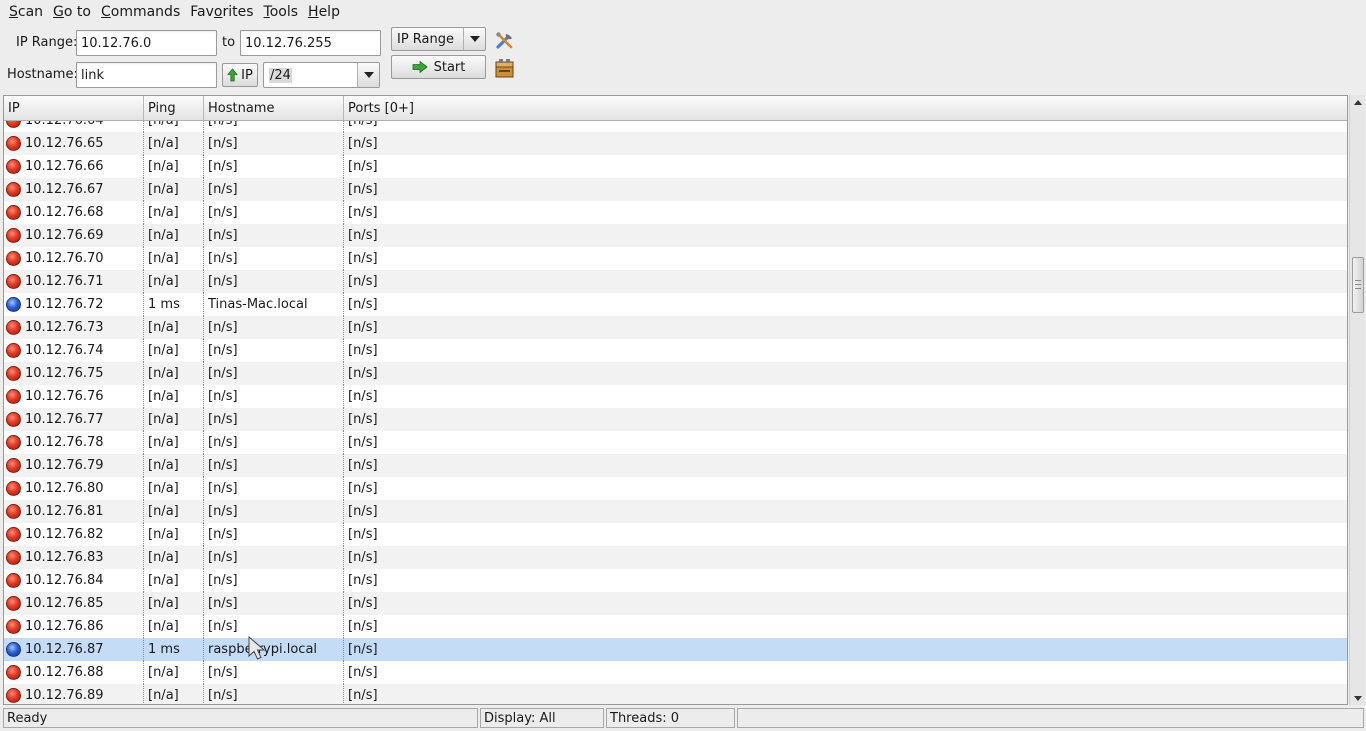 This screenshot has width=1366, height=731. What do you see at coordinates (146, 75) in the screenshot?
I see `hostname-input` at bounding box center [146, 75].